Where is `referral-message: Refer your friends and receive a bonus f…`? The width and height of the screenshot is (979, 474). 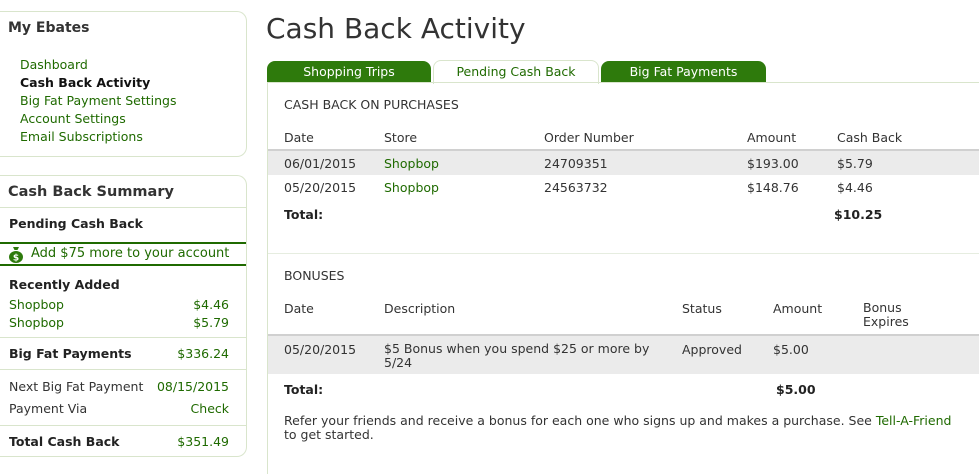
referral-message: Refer your friends and receive a bonus f… is located at coordinates (629, 428).